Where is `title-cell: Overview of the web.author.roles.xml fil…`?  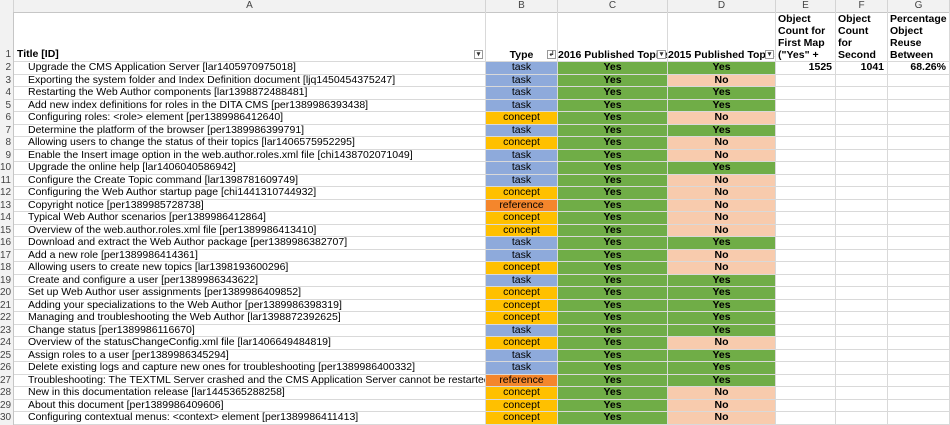 title-cell: Overview of the web.author.roles.xml fil… is located at coordinates (250, 230).